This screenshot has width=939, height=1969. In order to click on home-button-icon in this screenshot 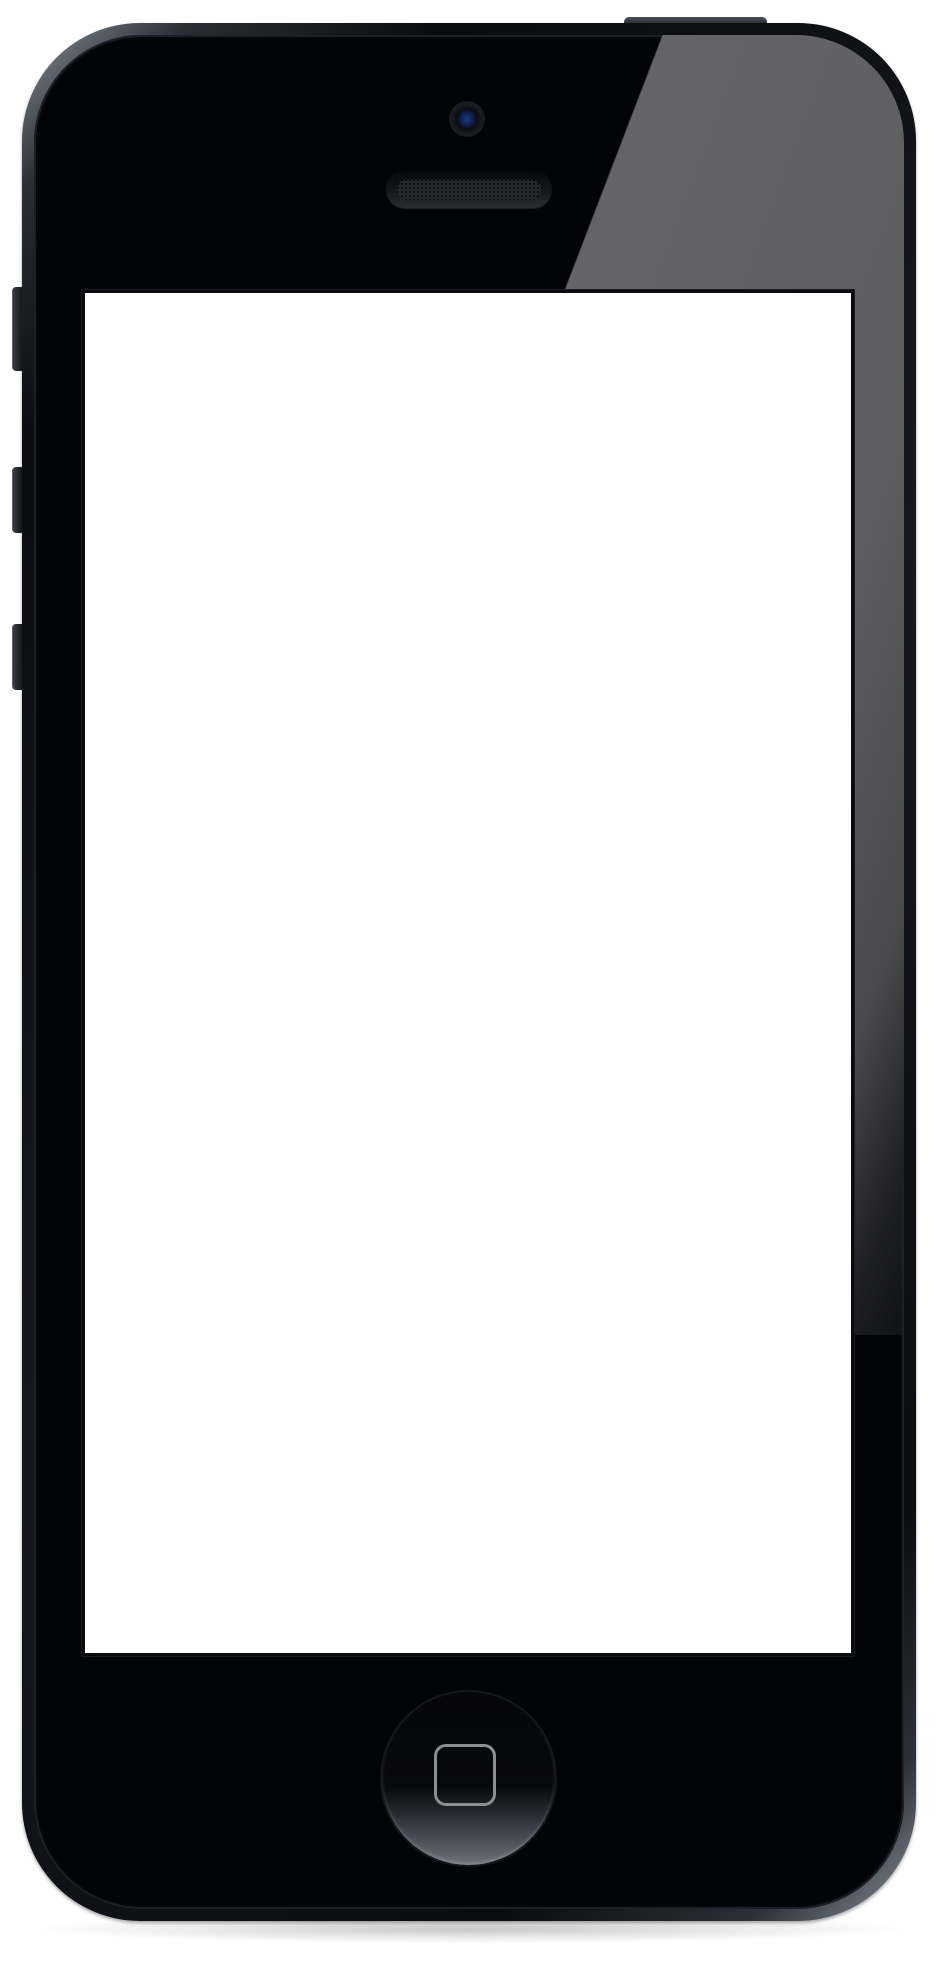, I will do `click(465, 1775)`.